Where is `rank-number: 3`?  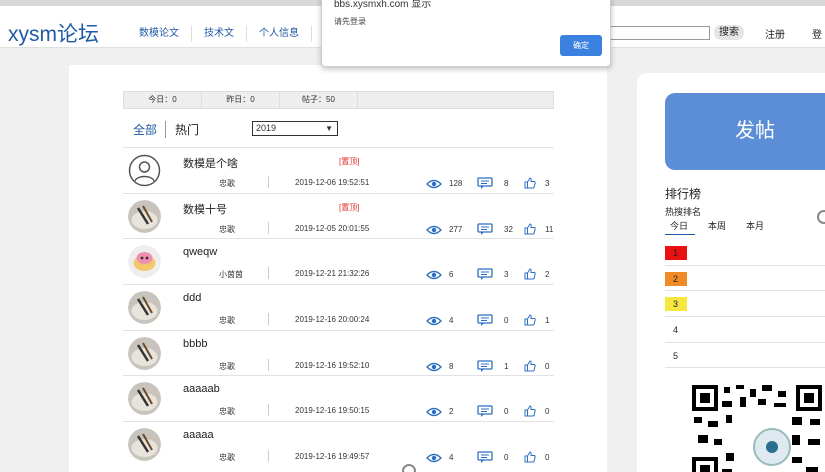 rank-number: 3 is located at coordinates (676, 304).